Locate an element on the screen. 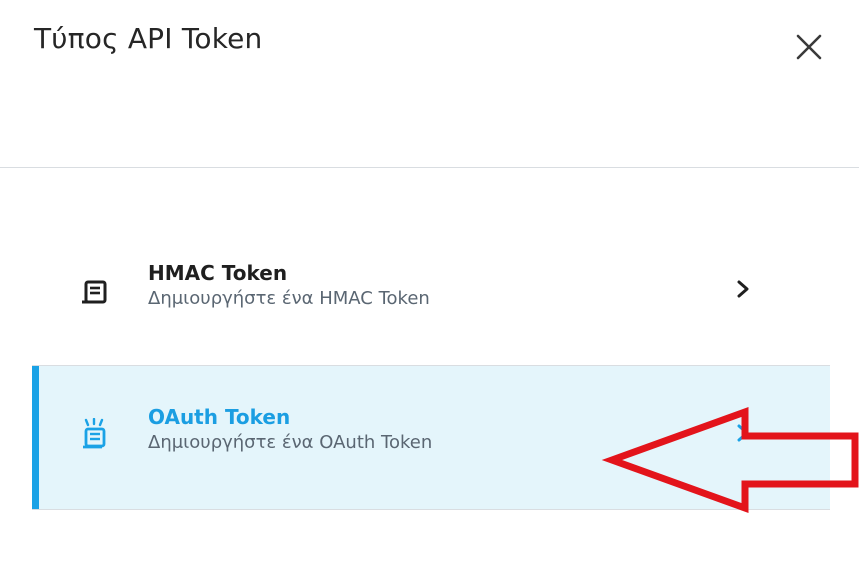 Image resolution: width=859 pixels, height=574 pixels. option-text: HMAC Token Δημιουργήστε ένα HMAC Token is located at coordinates (289, 286).